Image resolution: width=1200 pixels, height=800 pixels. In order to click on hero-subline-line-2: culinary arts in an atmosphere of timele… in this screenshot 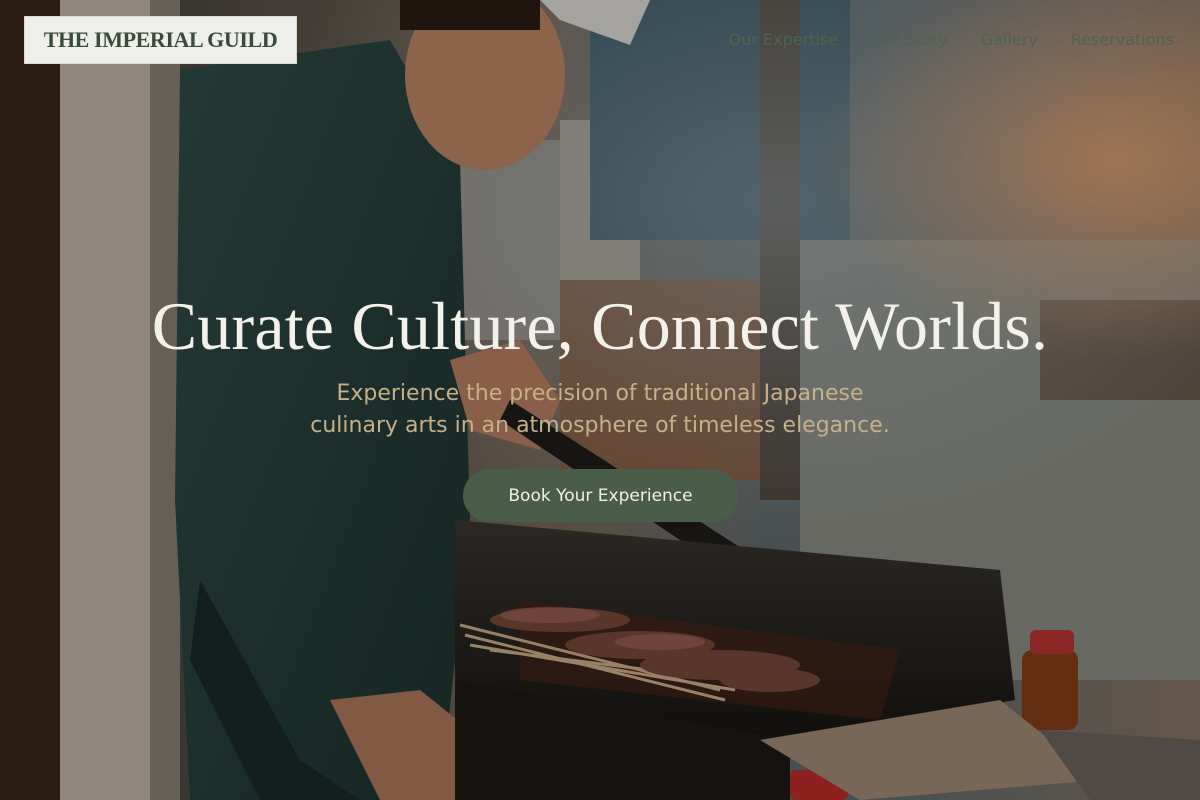, I will do `click(600, 425)`.